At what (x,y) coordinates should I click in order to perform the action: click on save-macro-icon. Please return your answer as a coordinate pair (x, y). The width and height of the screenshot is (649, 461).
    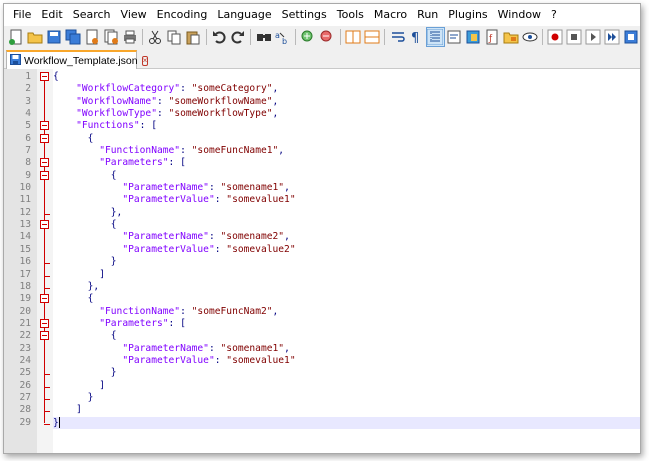
    Looking at the image, I should click on (630, 37).